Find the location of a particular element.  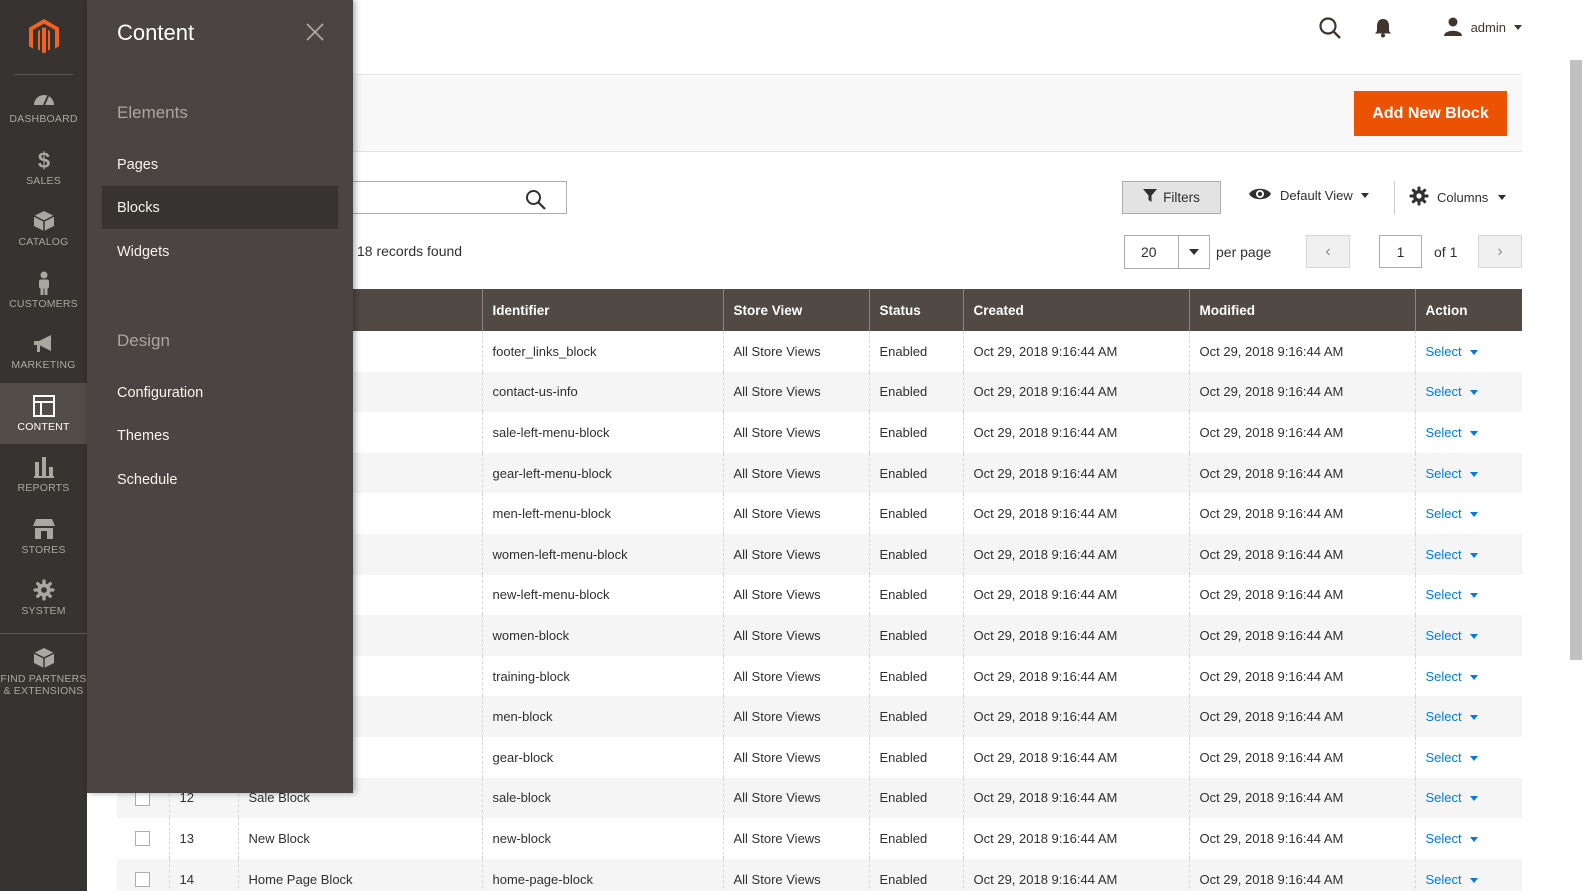

view-switcher: Default View is located at coordinates (1308, 195).